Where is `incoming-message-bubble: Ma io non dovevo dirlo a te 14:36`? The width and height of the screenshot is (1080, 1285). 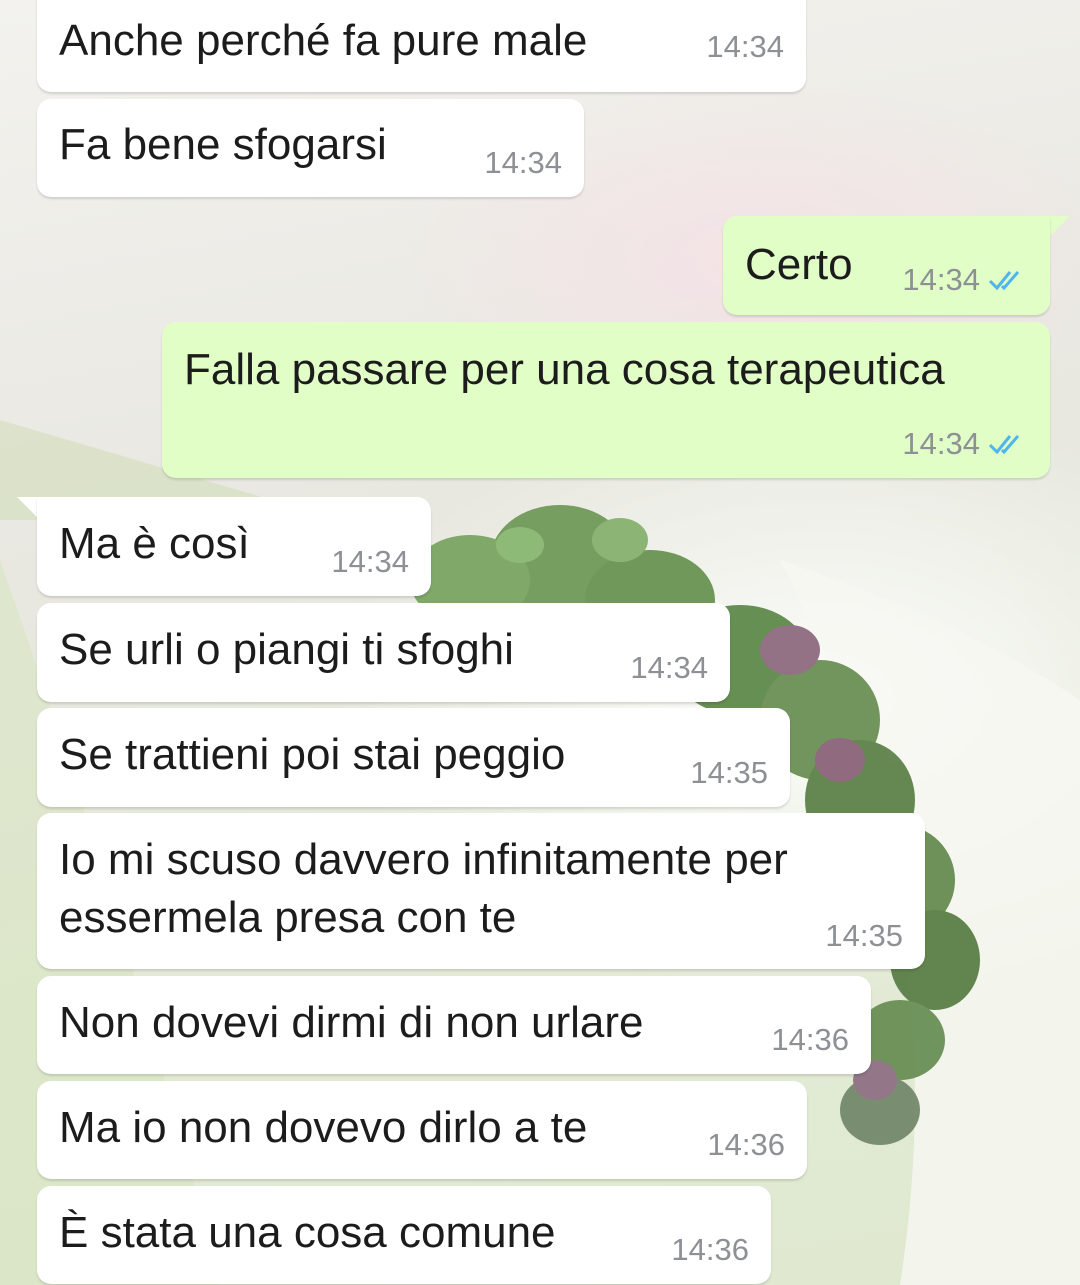
incoming-message-bubble: Ma io non dovevo dirlo a te 14:36 is located at coordinates (422, 1130).